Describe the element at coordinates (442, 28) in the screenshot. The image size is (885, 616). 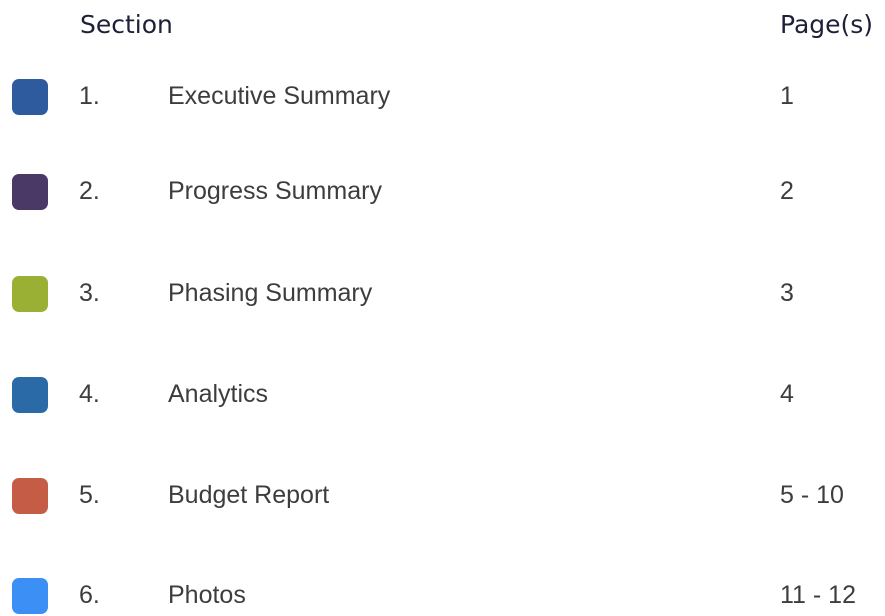
I see `table-header: Section Page(s)` at that location.